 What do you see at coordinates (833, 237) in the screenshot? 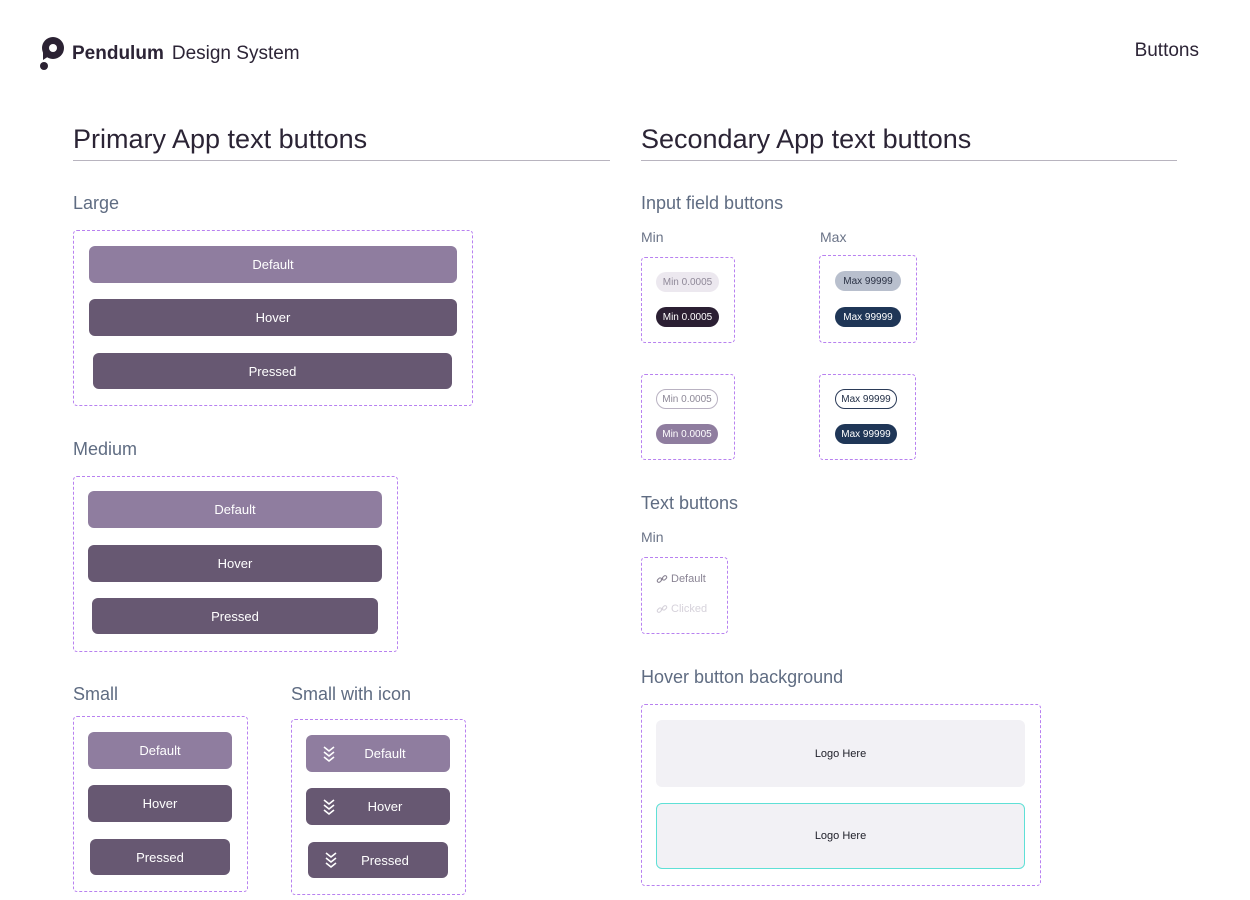
I see `input-max-label: Max` at bounding box center [833, 237].